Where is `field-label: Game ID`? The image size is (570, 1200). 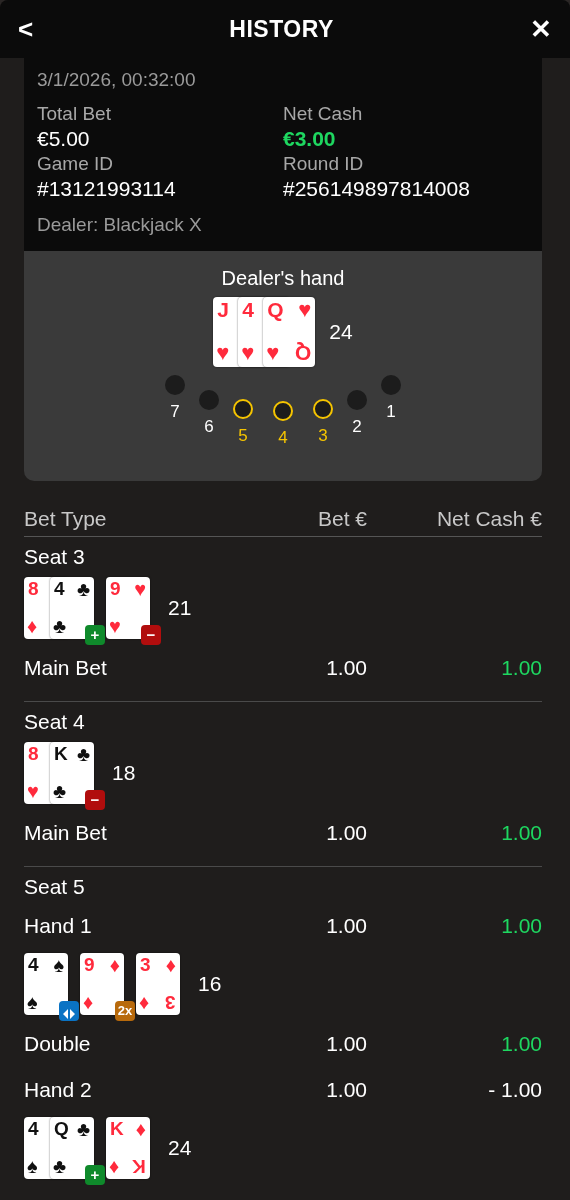
field-label: Game ID is located at coordinates (76, 164).